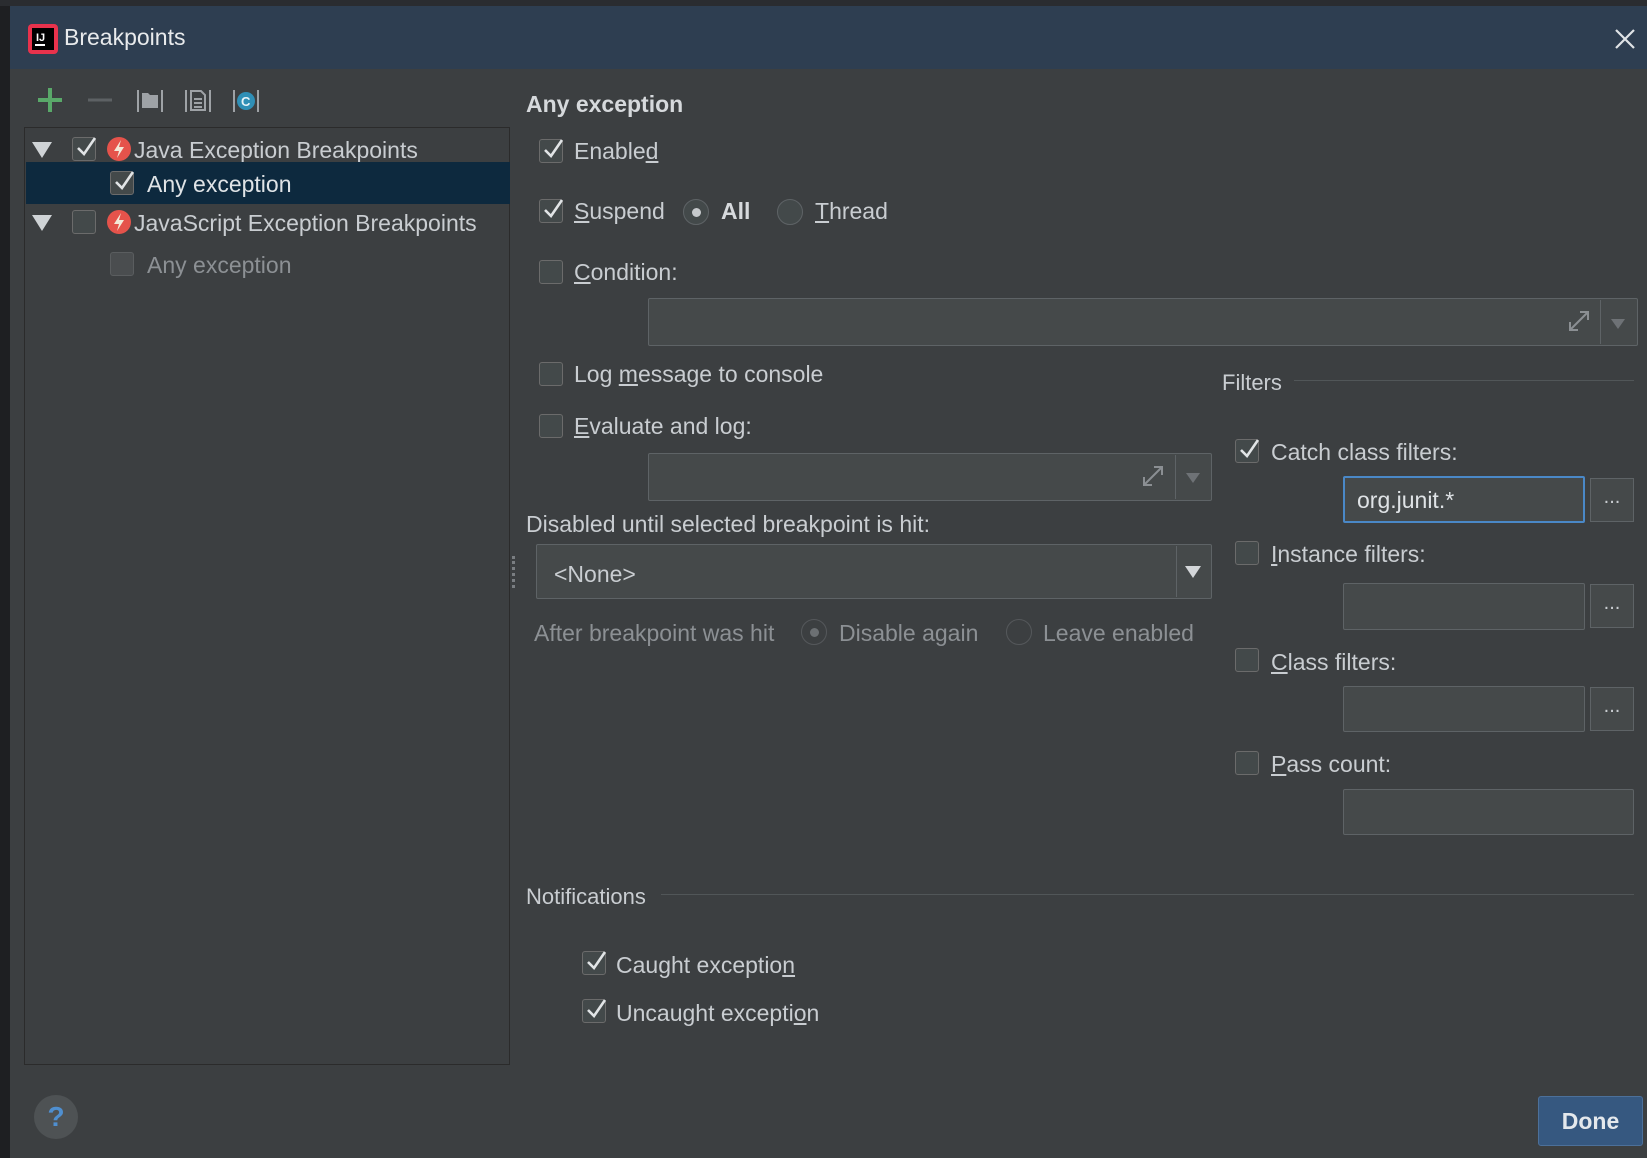  Describe the element at coordinates (1331, 764) in the screenshot. I see `pass-count-label: Pass count:` at that location.